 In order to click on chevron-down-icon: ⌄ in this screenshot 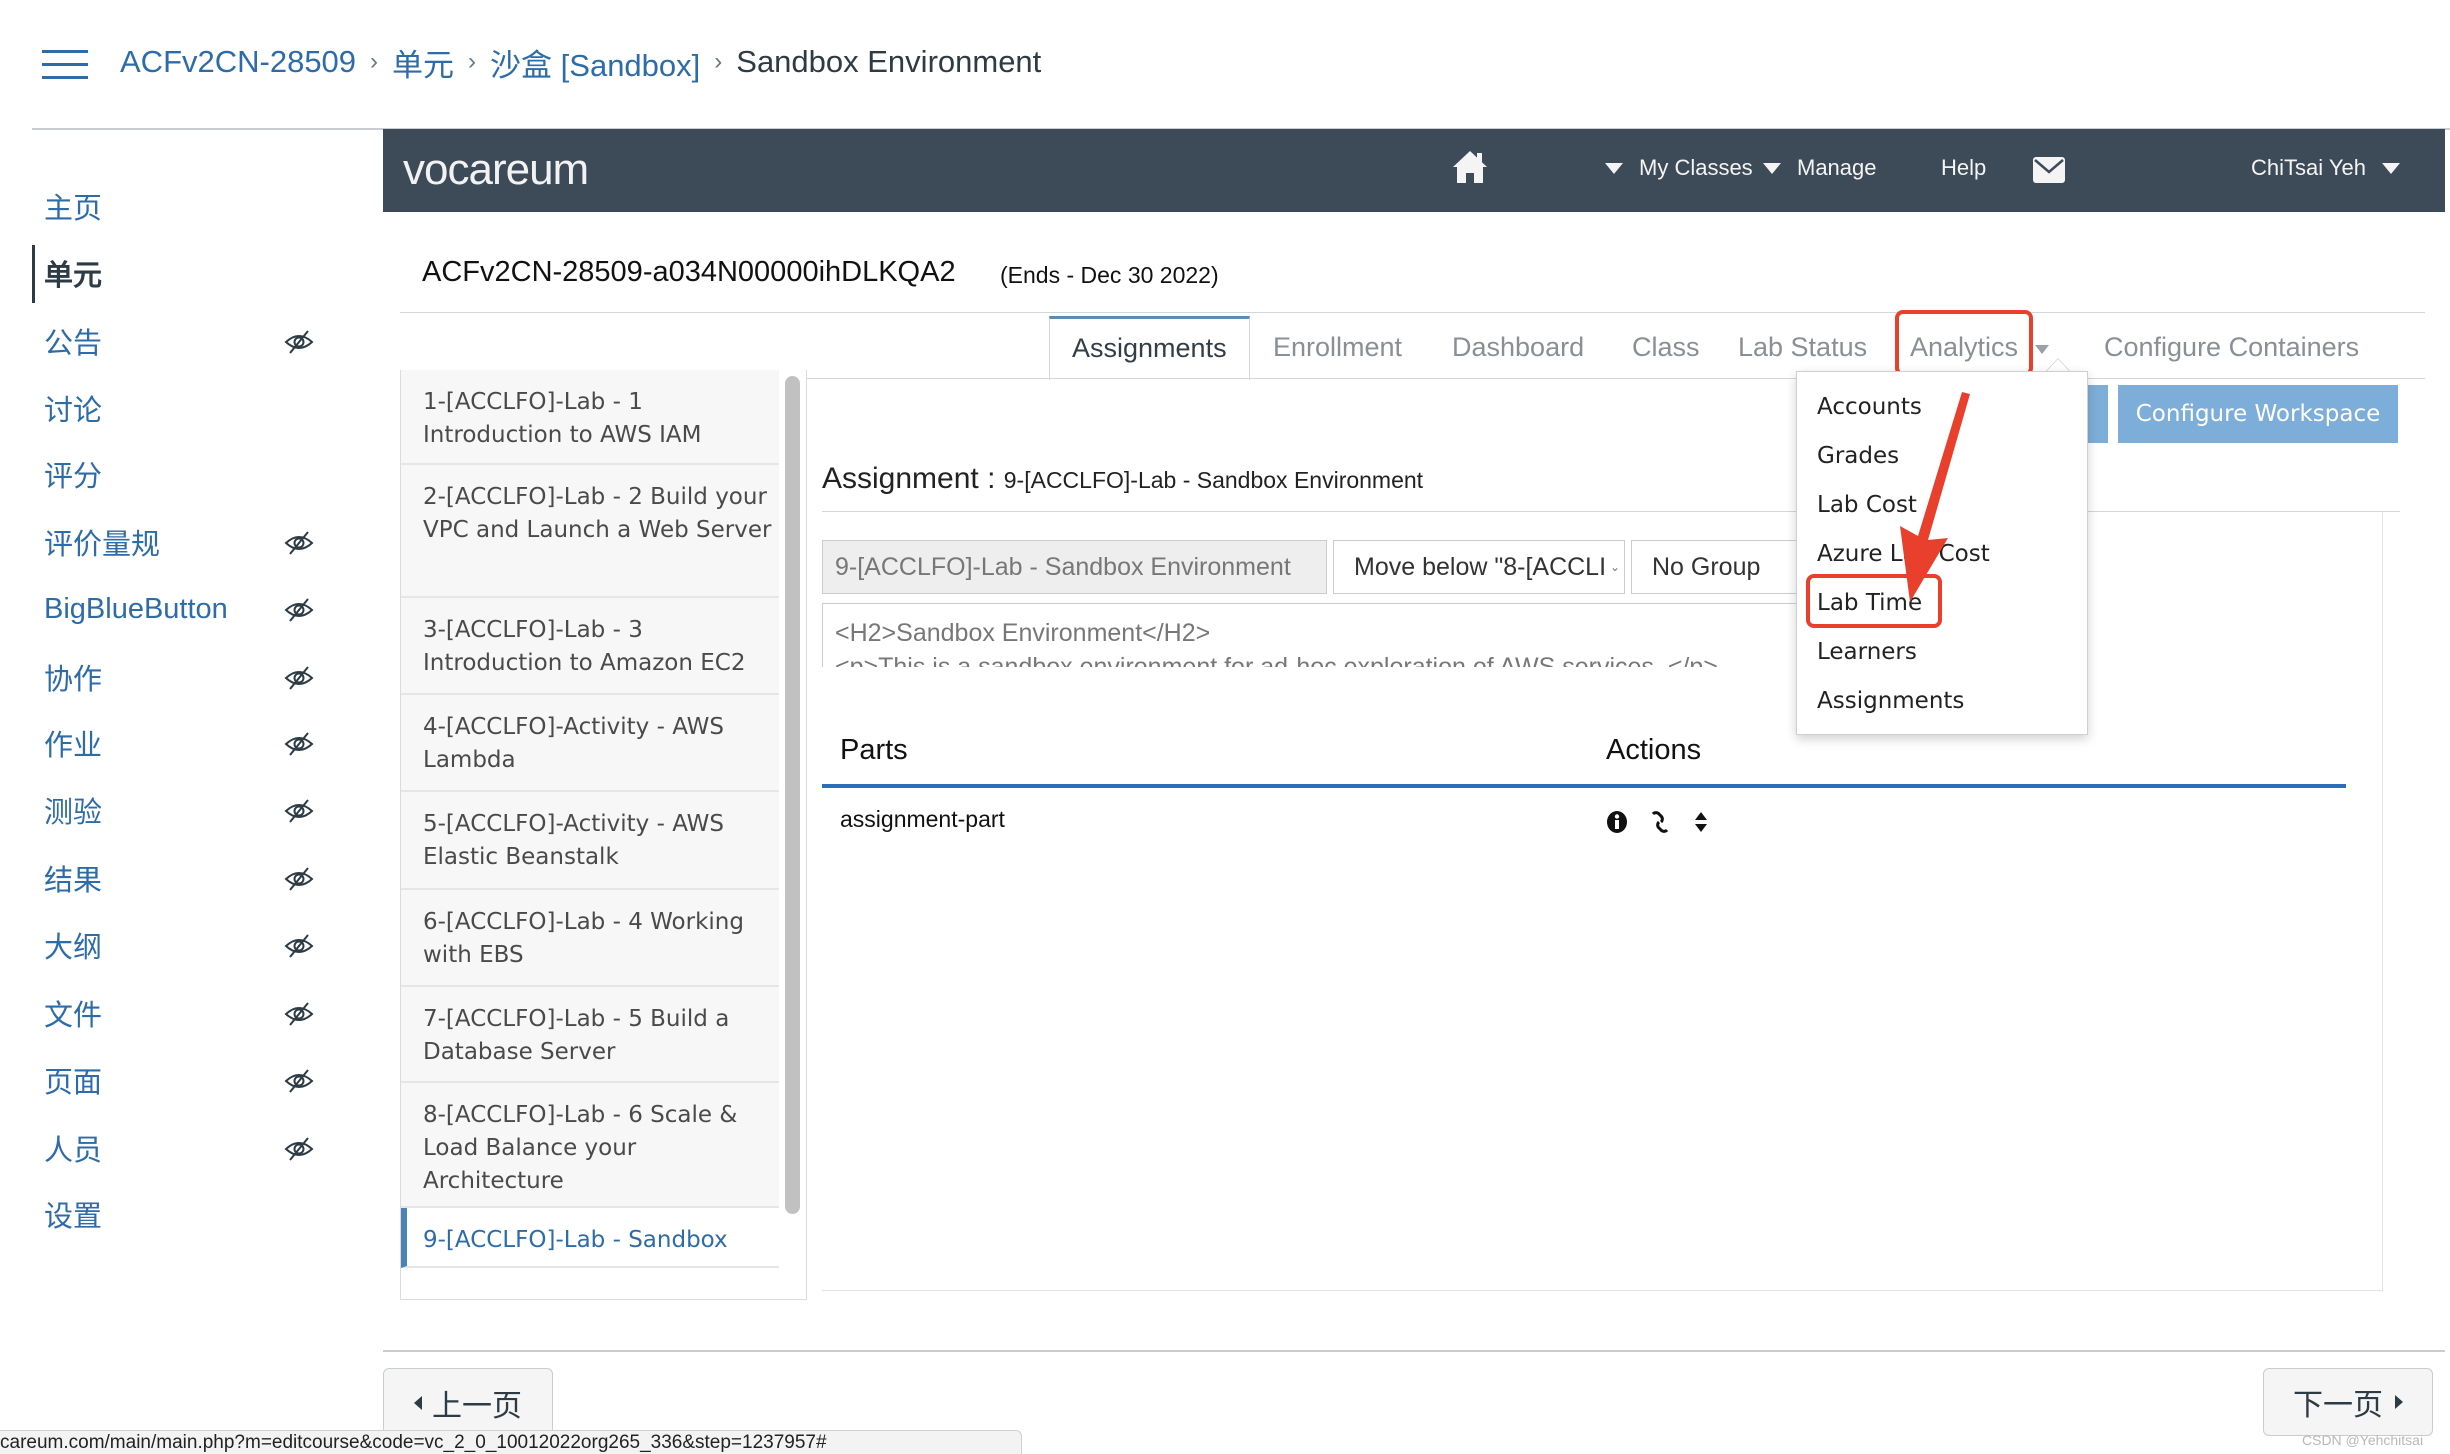, I will do `click(1615, 567)`.